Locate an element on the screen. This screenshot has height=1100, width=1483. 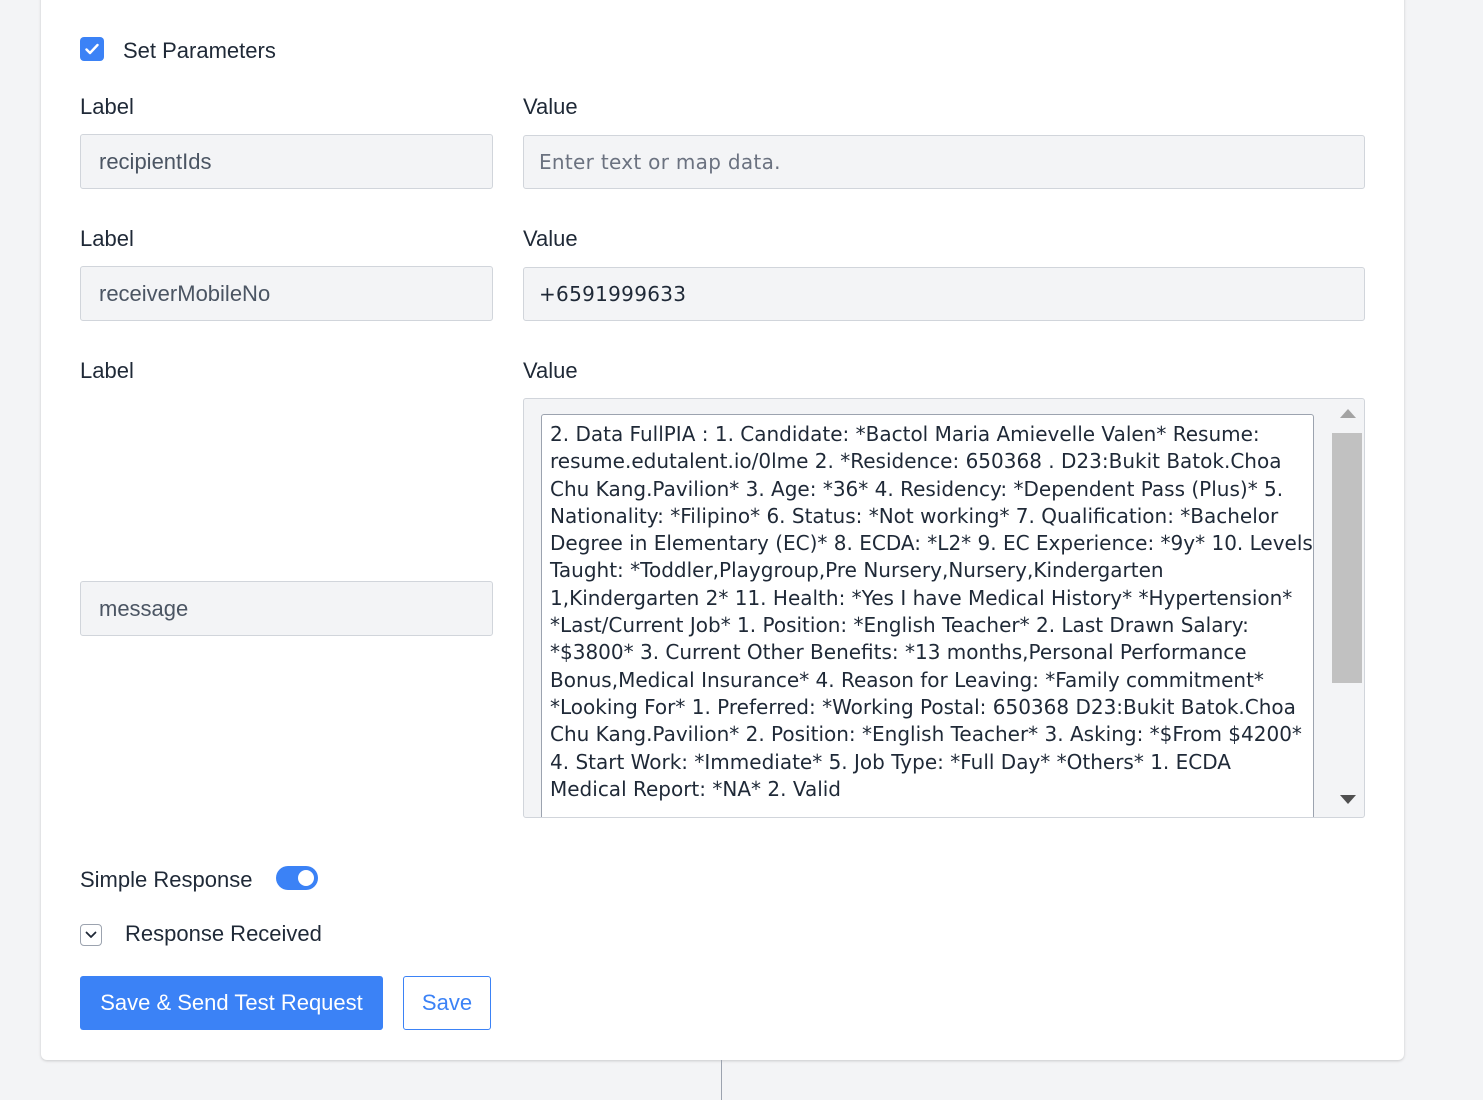
set-parameters-checkbox is located at coordinates (92, 49).